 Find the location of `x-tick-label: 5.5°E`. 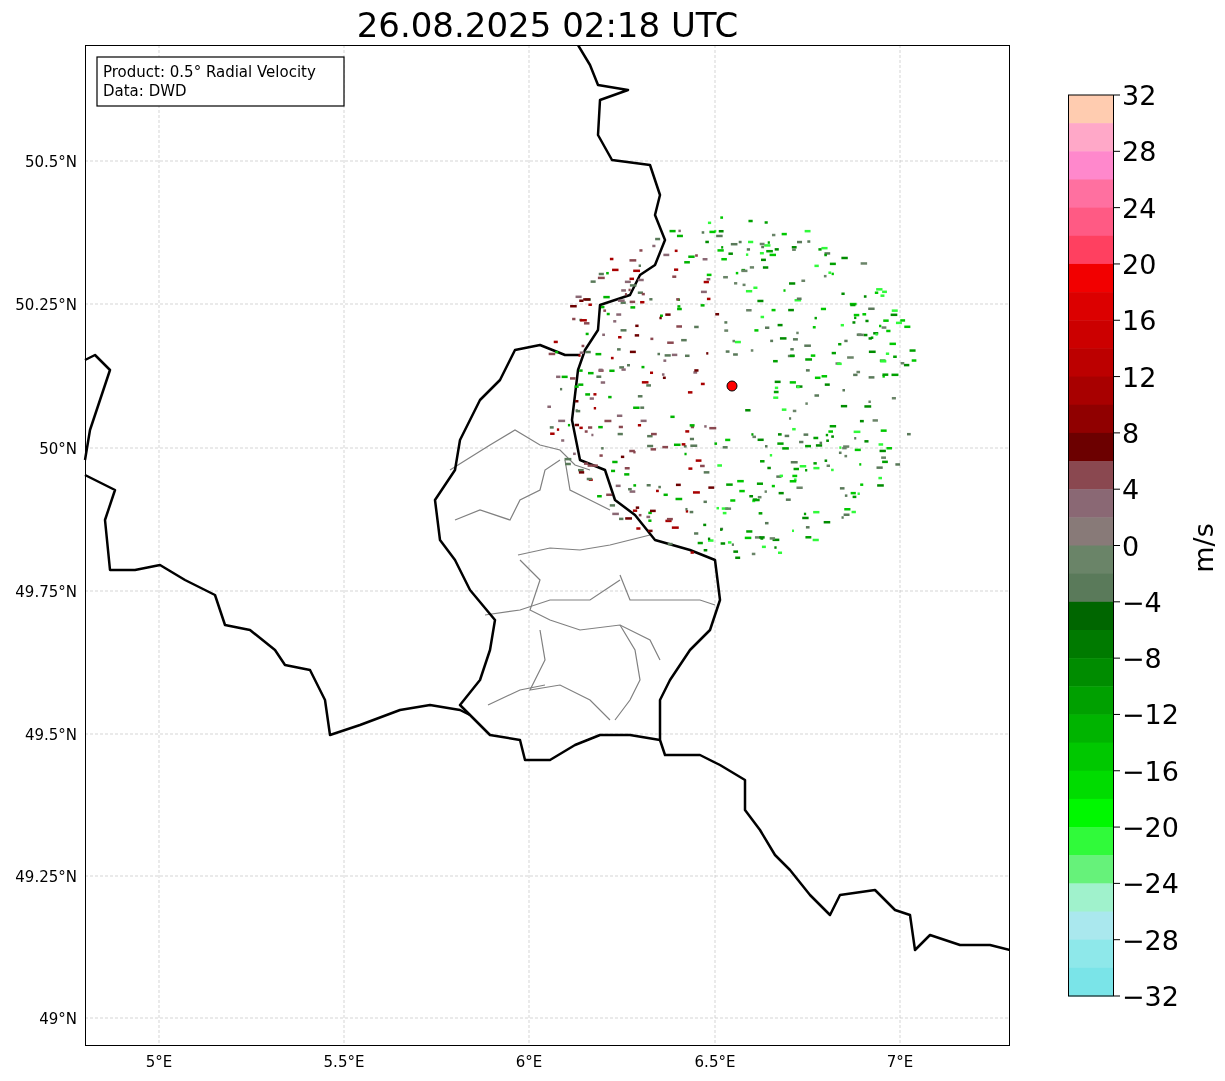

x-tick-label: 5.5°E is located at coordinates (344, 1062).